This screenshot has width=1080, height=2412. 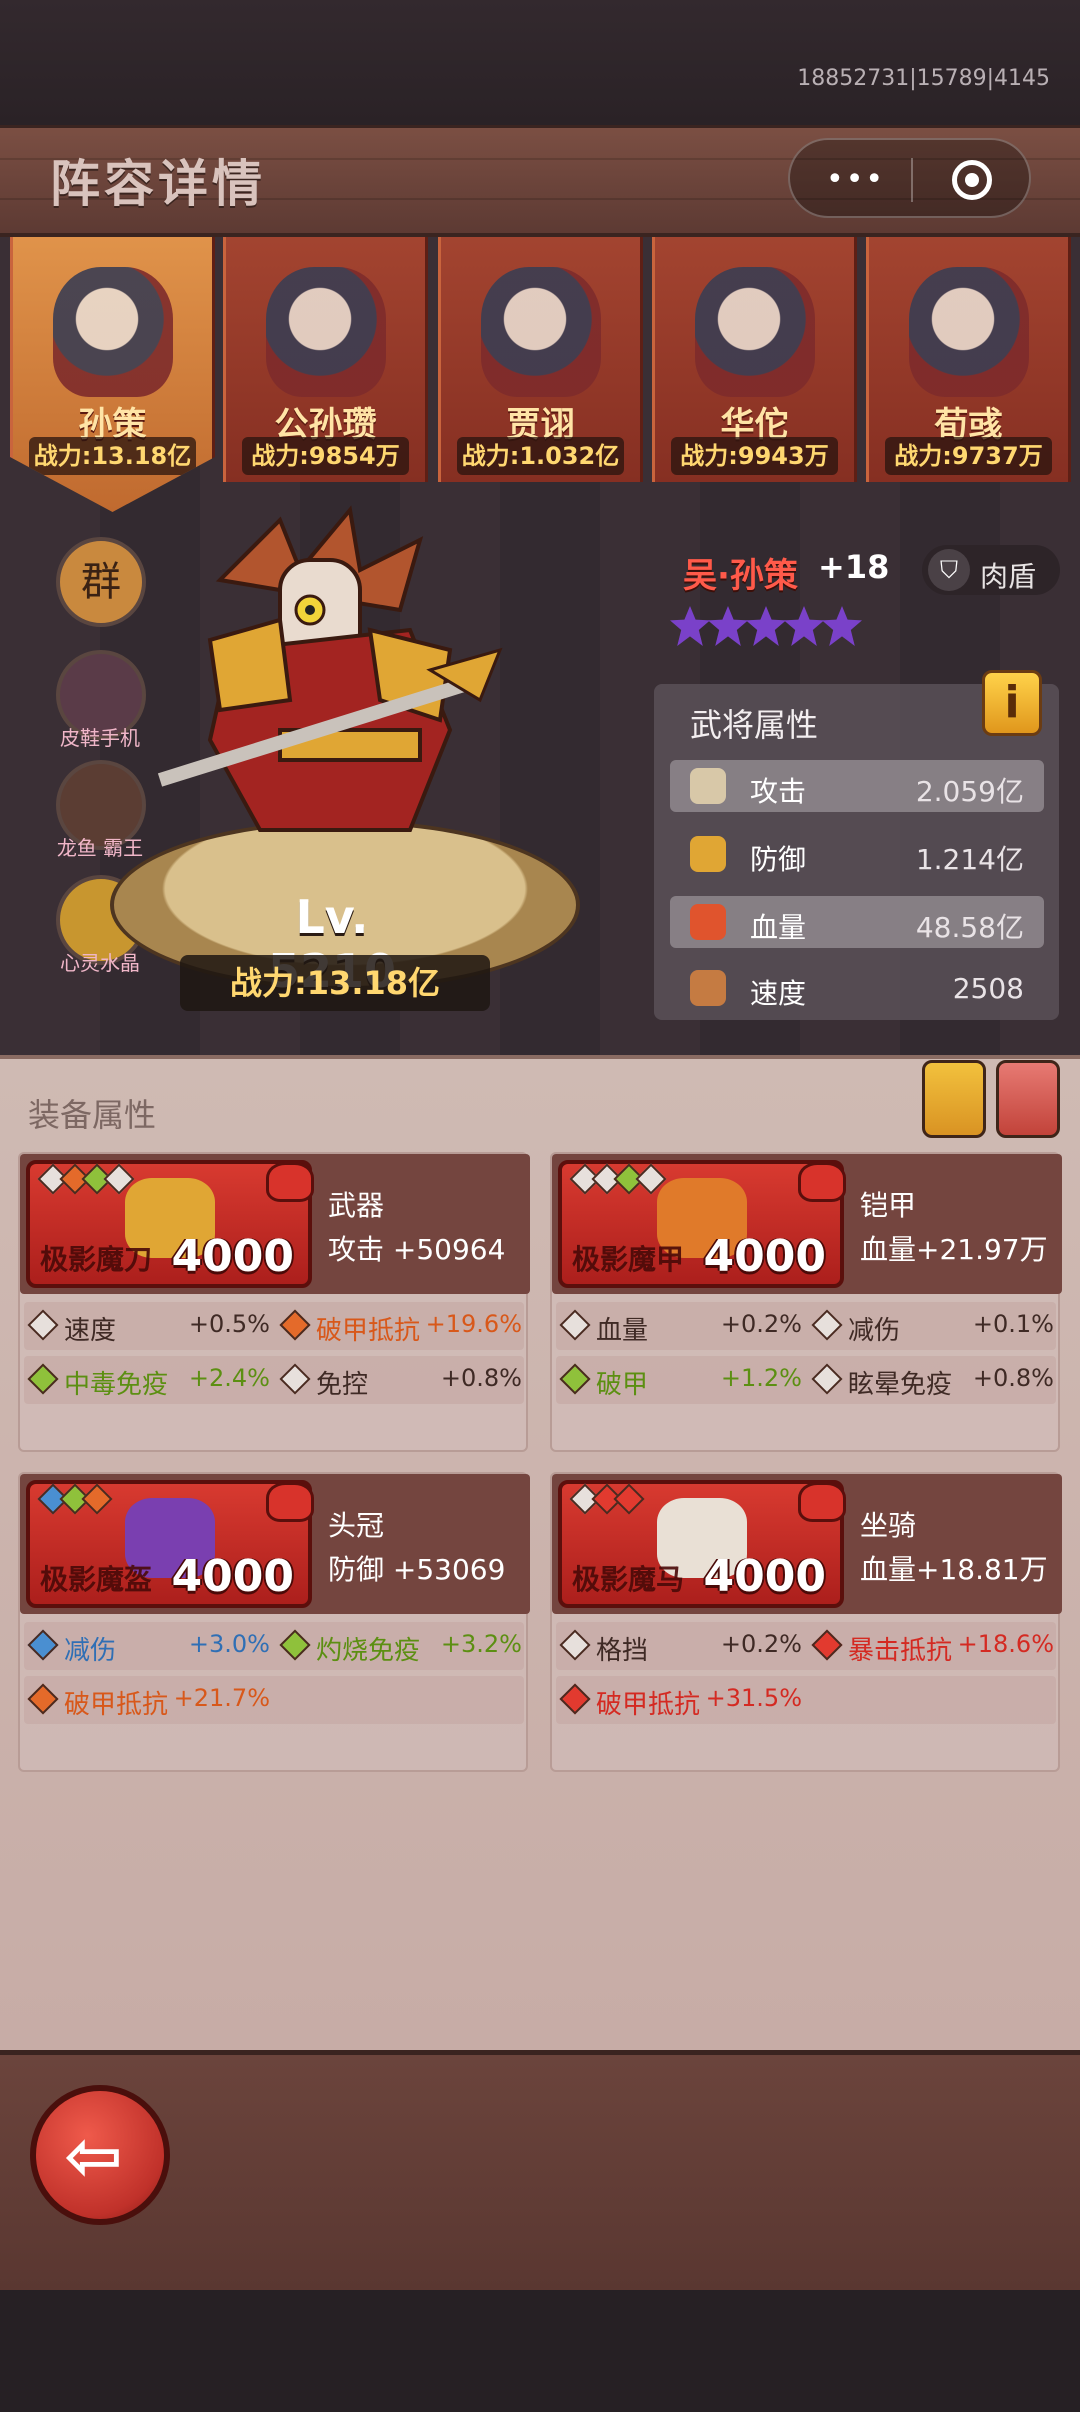 What do you see at coordinates (93, 2156) in the screenshot?
I see `back-arrow-icon: ⇦` at bounding box center [93, 2156].